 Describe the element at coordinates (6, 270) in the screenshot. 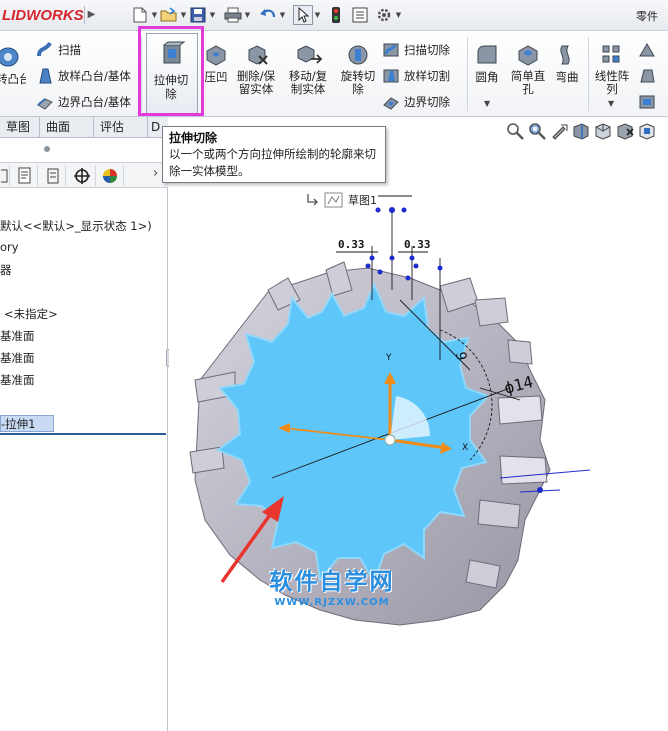

I see `tree-sensors: 器` at that location.